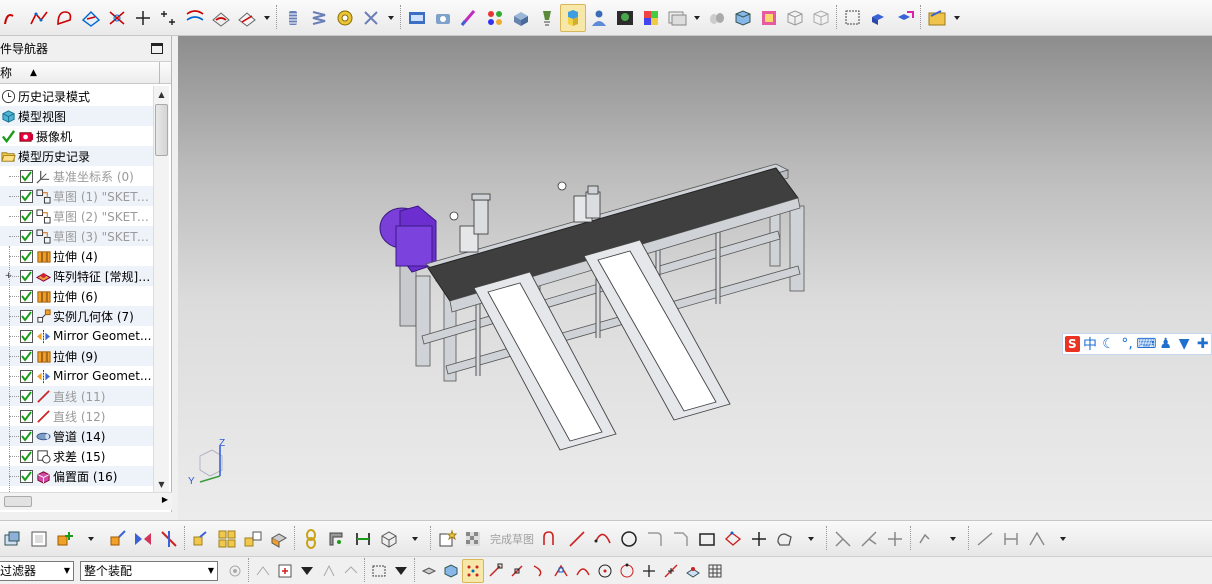  What do you see at coordinates (201, 539) in the screenshot?
I see `wave-geometry-icon` at bounding box center [201, 539].